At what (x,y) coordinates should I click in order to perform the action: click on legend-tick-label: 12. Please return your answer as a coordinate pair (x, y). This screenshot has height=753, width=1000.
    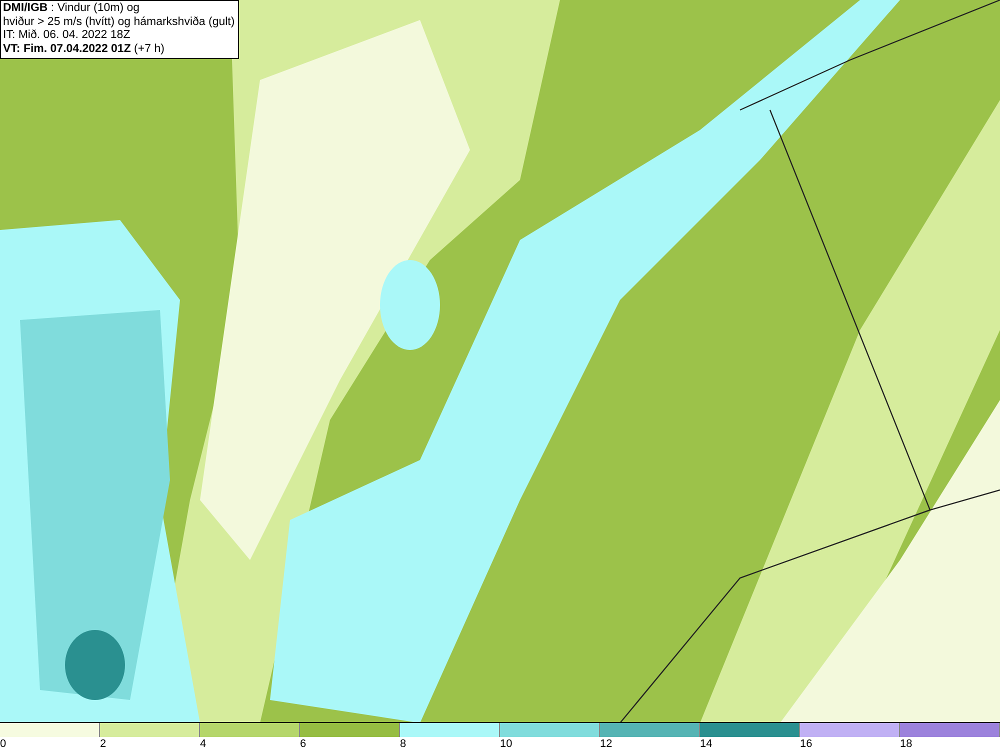
    Looking at the image, I should click on (606, 744).